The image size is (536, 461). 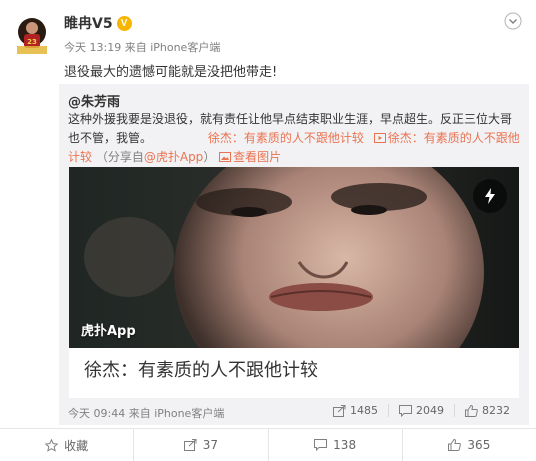 What do you see at coordinates (379, 138) in the screenshot?
I see `video-link-icon` at bounding box center [379, 138].